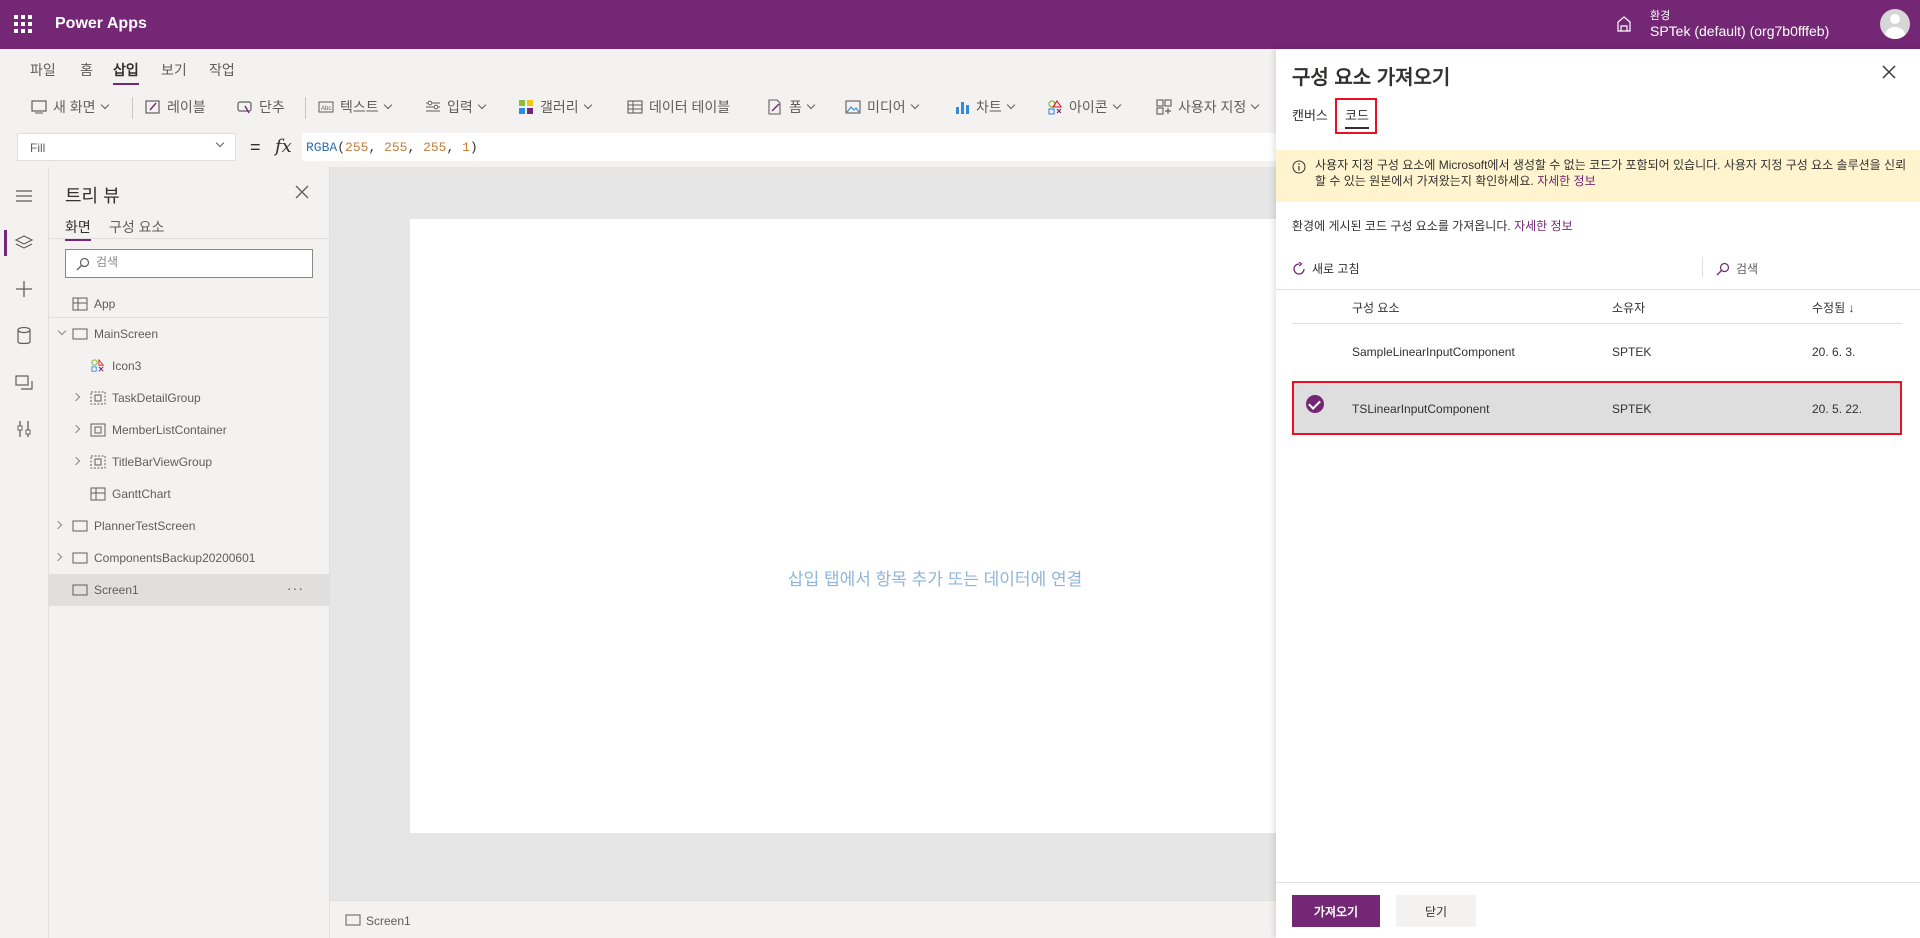  What do you see at coordinates (1326, 268) in the screenshot?
I see `refresh-button: 새로 고침` at bounding box center [1326, 268].